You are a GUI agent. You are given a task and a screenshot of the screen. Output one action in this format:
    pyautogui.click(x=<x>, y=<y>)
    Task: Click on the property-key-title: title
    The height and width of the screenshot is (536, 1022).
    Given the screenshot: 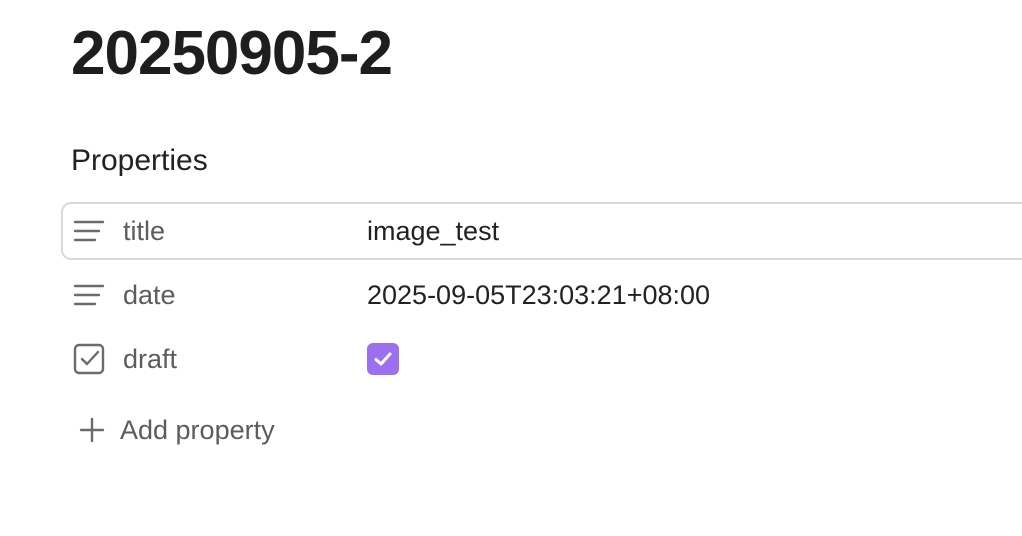 What is the action you would take?
    pyautogui.click(x=144, y=231)
    